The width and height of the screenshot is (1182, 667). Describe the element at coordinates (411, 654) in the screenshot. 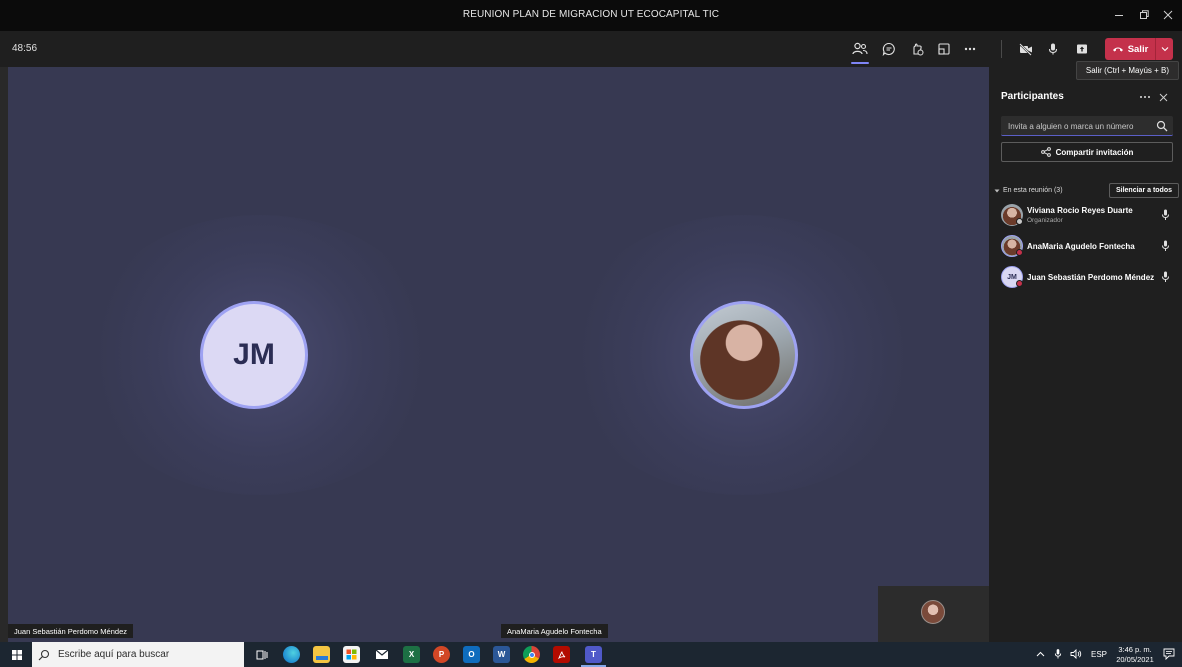

I see `excel-icon: X` at that location.